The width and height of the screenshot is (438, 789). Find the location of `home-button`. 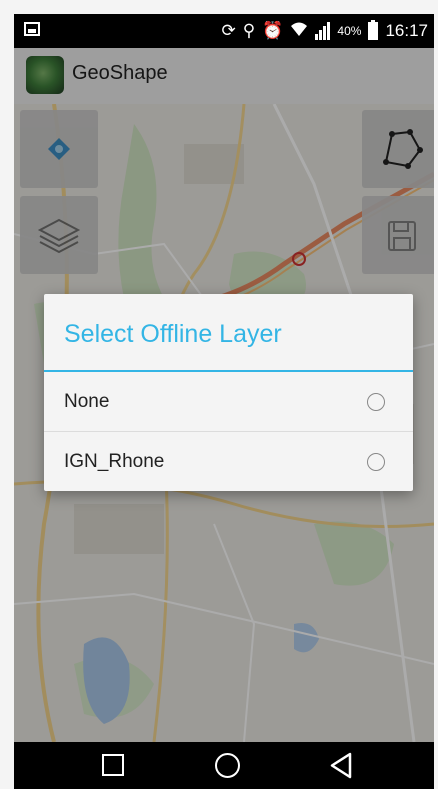

home-button is located at coordinates (228, 765).